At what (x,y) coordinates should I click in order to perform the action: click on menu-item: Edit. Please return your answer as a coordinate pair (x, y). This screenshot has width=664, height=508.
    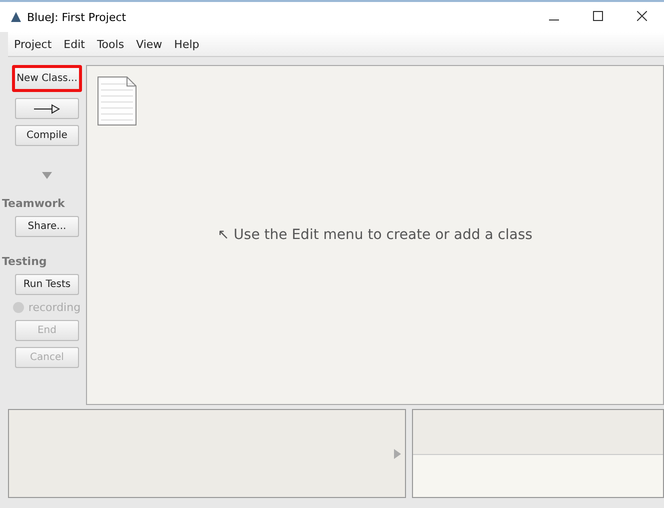
    Looking at the image, I should click on (74, 44).